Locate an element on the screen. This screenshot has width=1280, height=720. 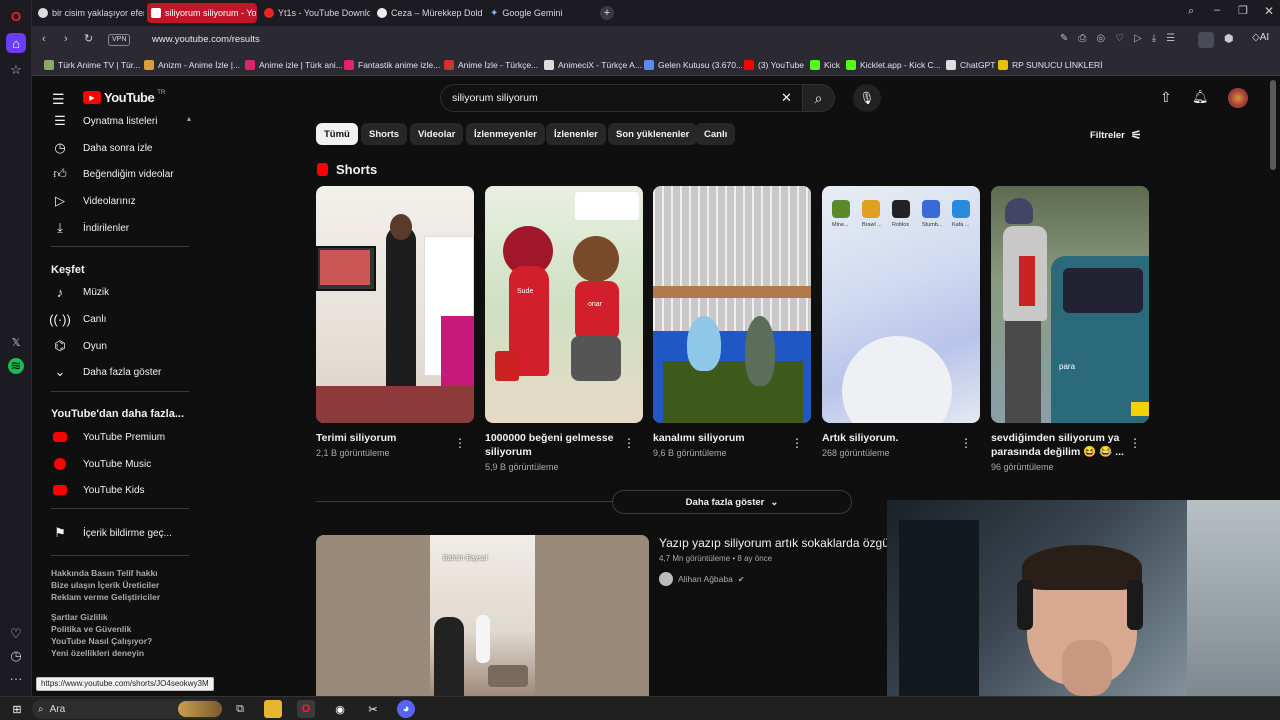
guide-item-premium: YouTube Premium is located at coordinates (113, 437).